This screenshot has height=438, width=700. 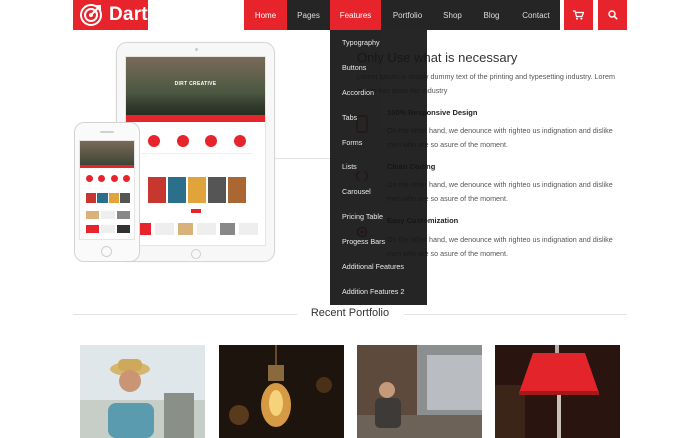 I want to click on dropdown-item-pricing-table: Pricing Table, so click(x=378, y=216).